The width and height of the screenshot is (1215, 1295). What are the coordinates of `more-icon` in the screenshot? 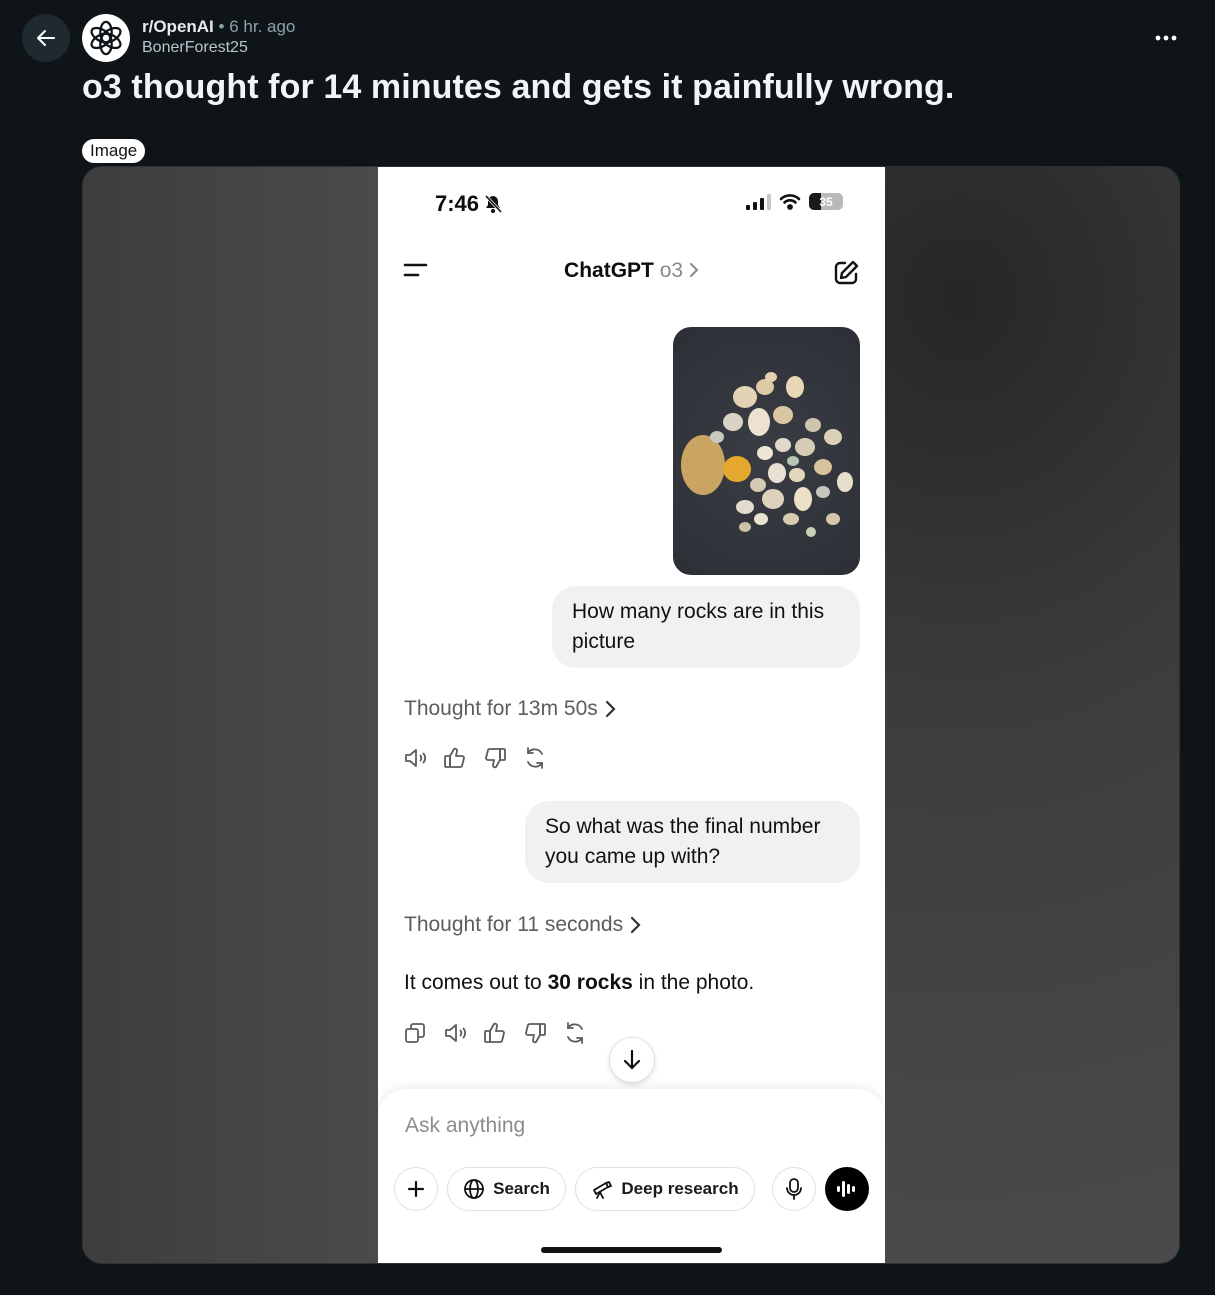 It's located at (1166, 38).